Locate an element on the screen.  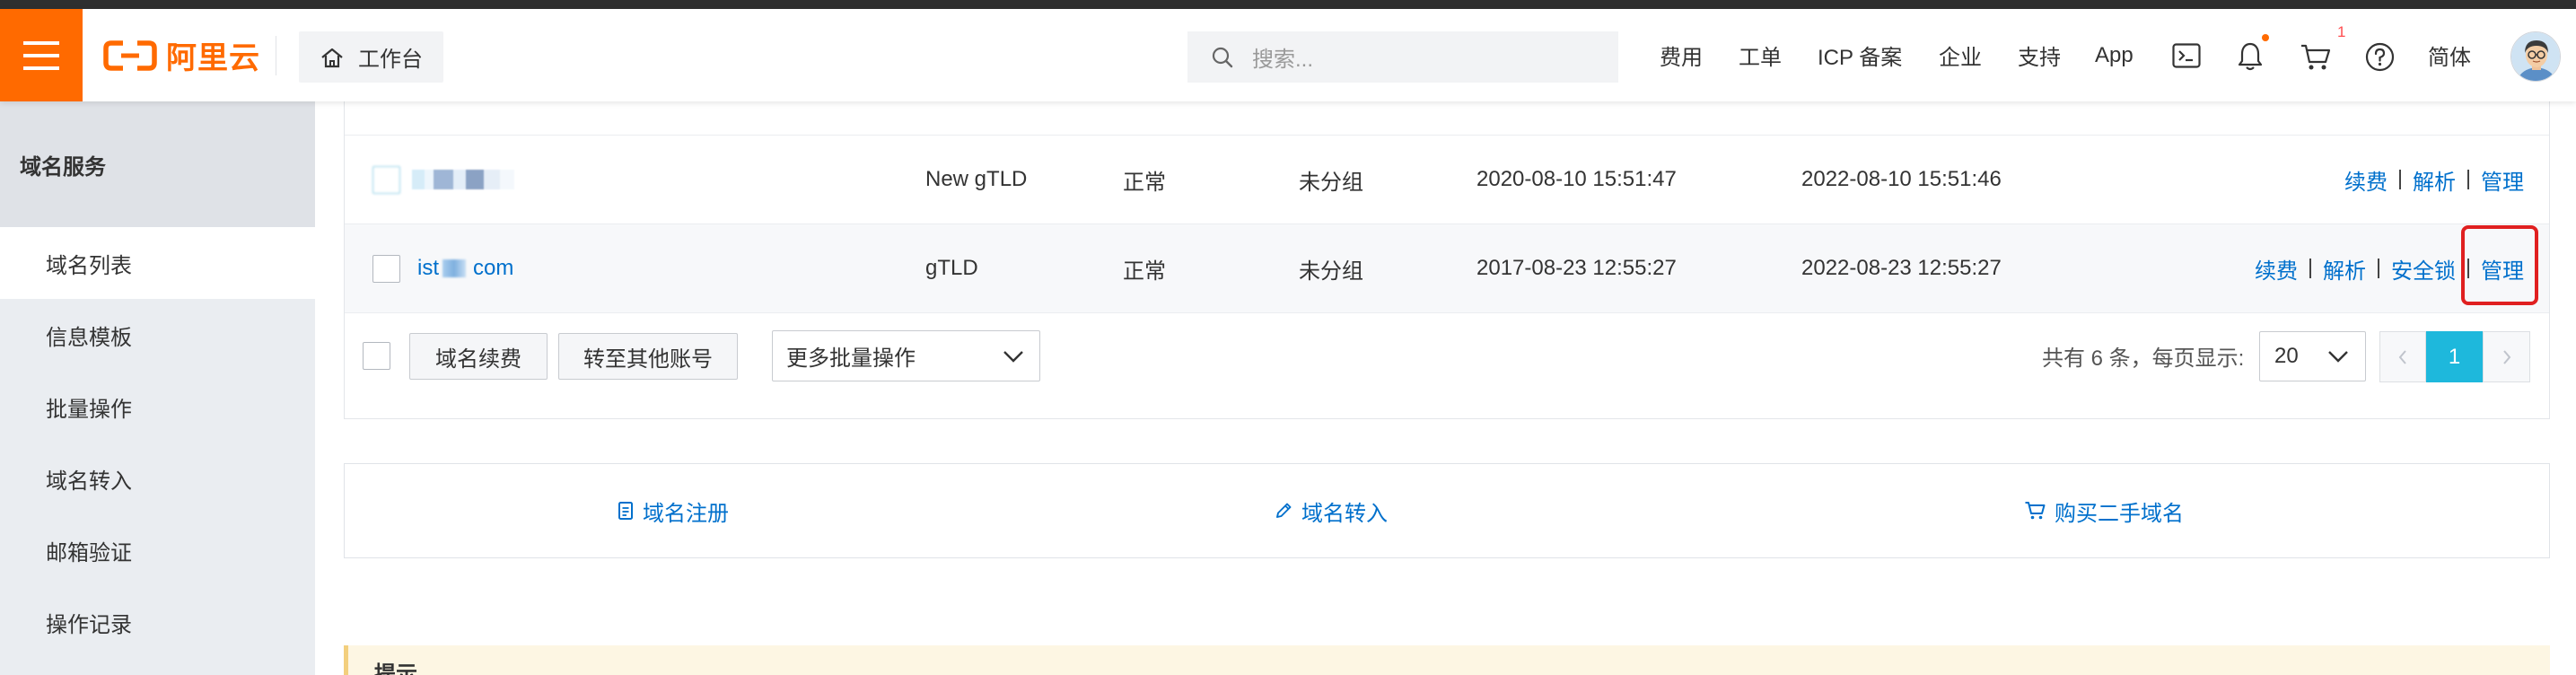
help-button is located at coordinates (2380, 57).